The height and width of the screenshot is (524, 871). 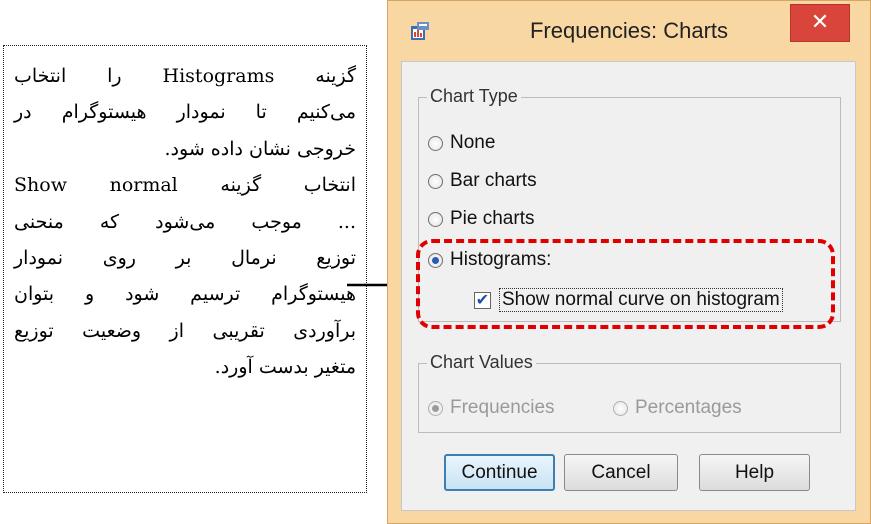 I want to click on annotation-line: توزیع نرمال بر روی نمودار, so click(x=185, y=258).